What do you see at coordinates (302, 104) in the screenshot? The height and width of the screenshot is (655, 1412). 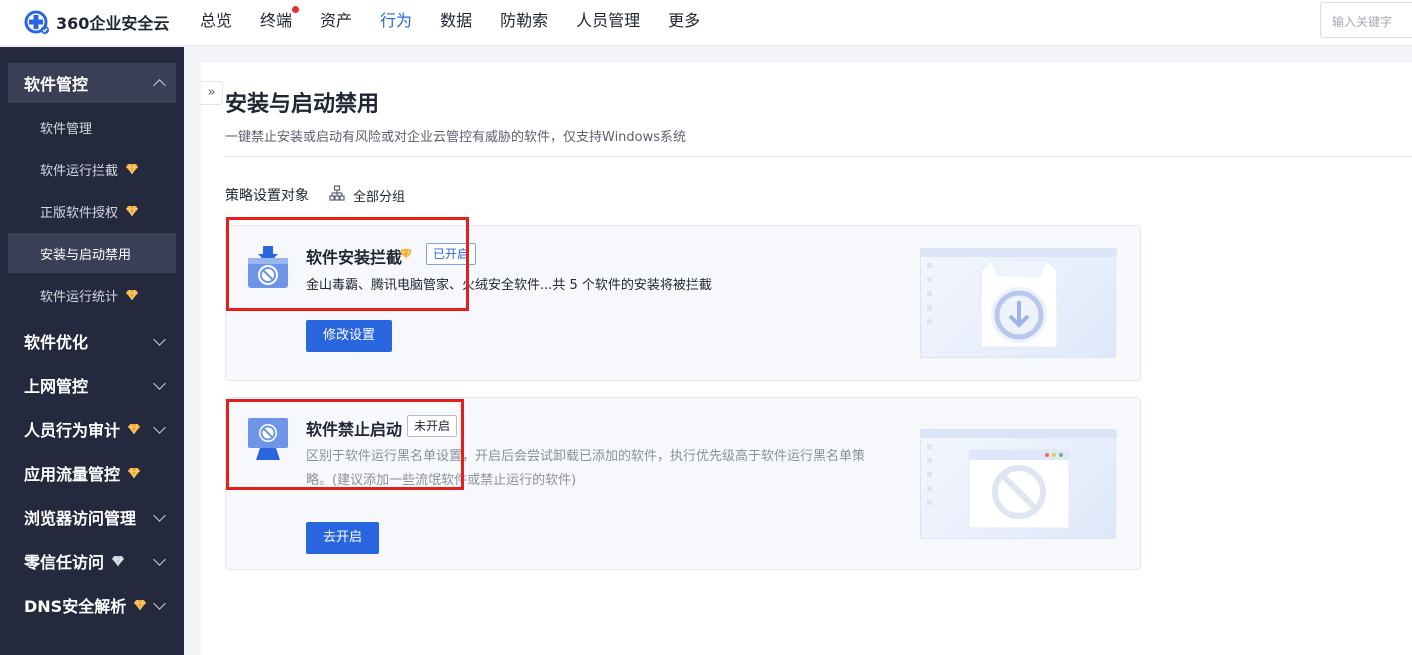 I see `page-title: 安装与启动禁用` at bounding box center [302, 104].